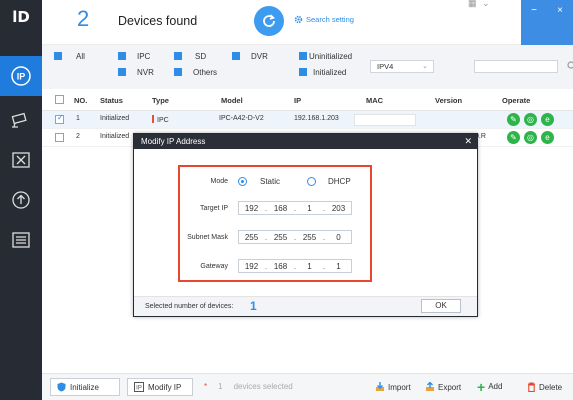 This screenshot has height=400, width=573. What do you see at coordinates (472, 4) in the screenshot?
I see `grid-icon: ▦` at bounding box center [472, 4].